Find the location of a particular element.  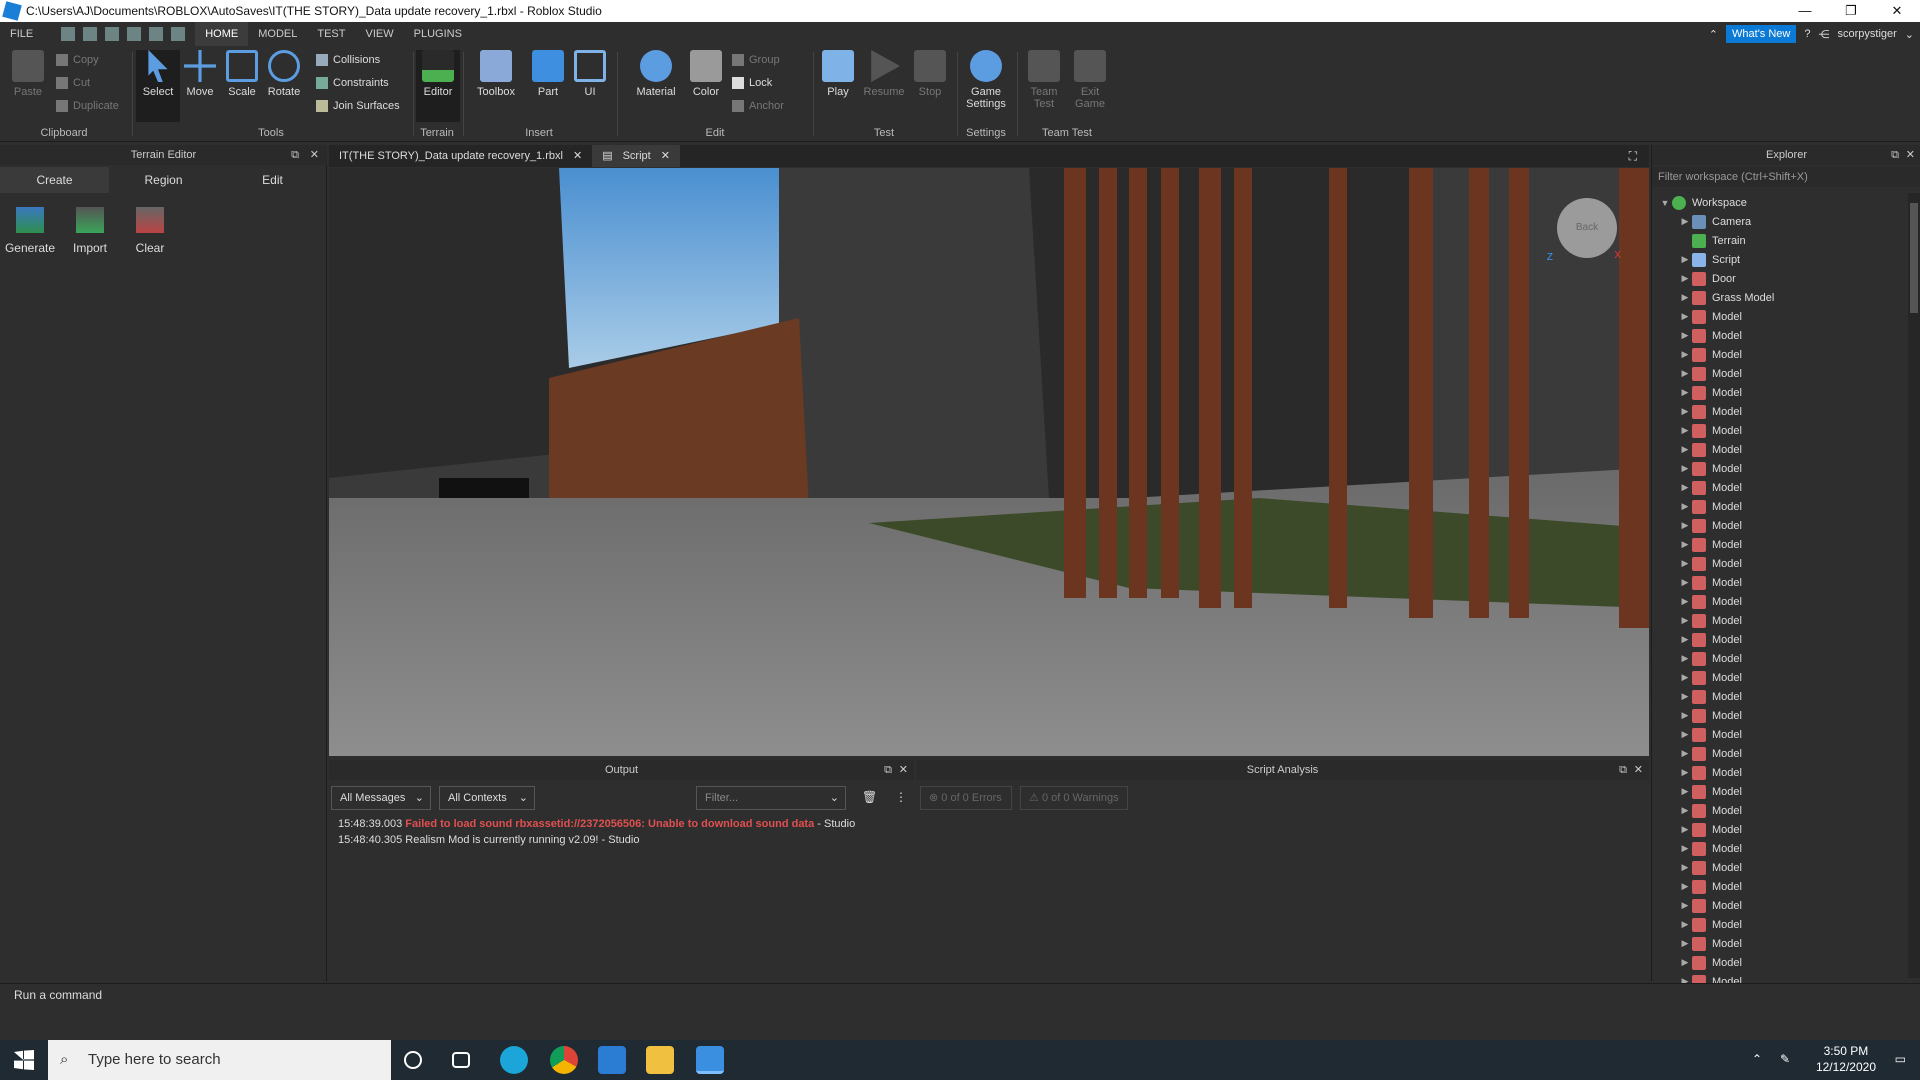

tree-item: ▶ Script is located at coordinates (1777, 259).